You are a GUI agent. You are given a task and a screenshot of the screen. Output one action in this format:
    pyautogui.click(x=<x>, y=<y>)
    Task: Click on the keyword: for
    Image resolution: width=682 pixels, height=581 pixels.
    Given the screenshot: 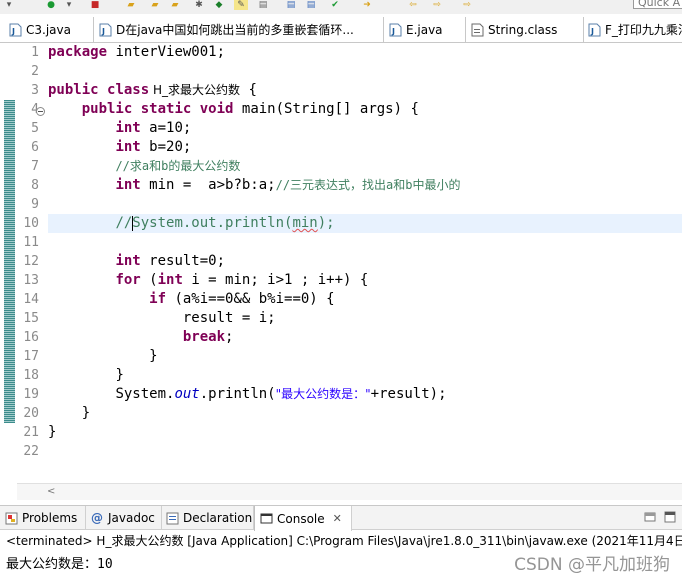 What is the action you would take?
    pyautogui.click(x=128, y=280)
    